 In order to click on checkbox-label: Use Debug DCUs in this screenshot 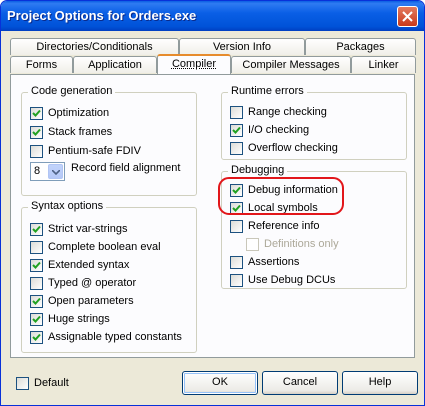, I will do `click(292, 280)`.